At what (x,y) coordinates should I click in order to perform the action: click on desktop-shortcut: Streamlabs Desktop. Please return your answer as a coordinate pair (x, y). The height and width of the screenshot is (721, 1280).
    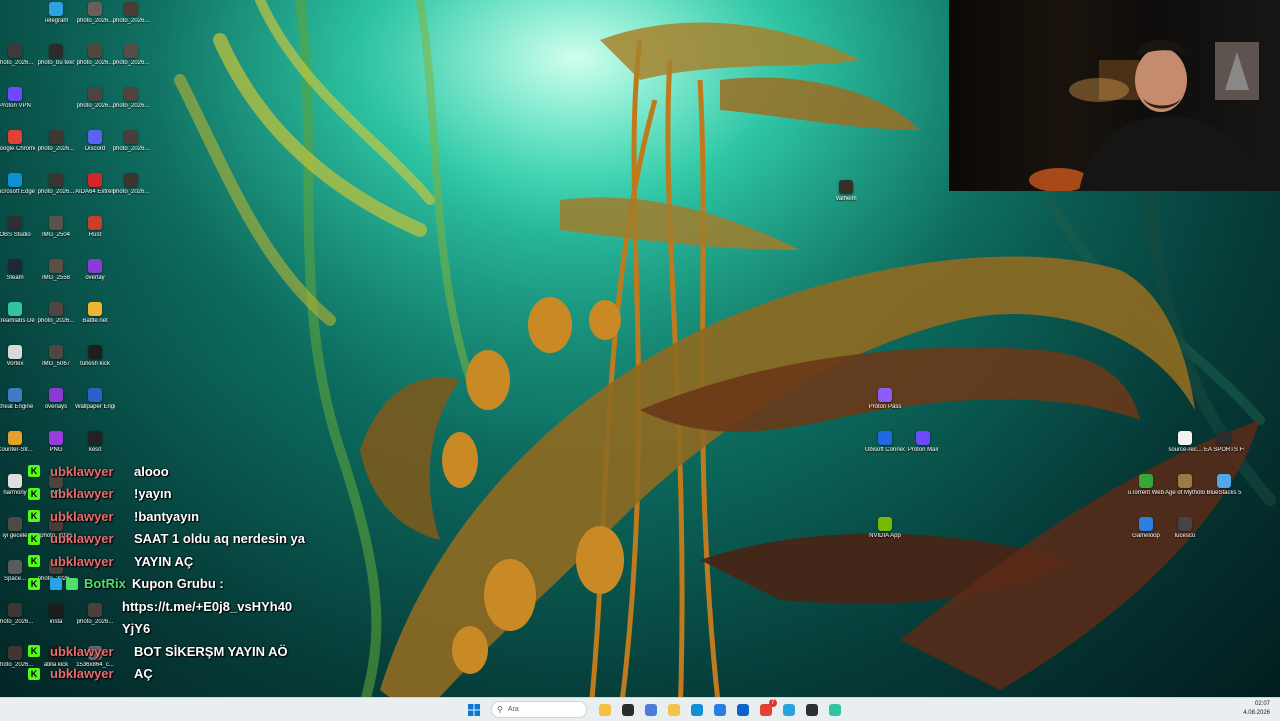
    Looking at the image, I should click on (17, 324).